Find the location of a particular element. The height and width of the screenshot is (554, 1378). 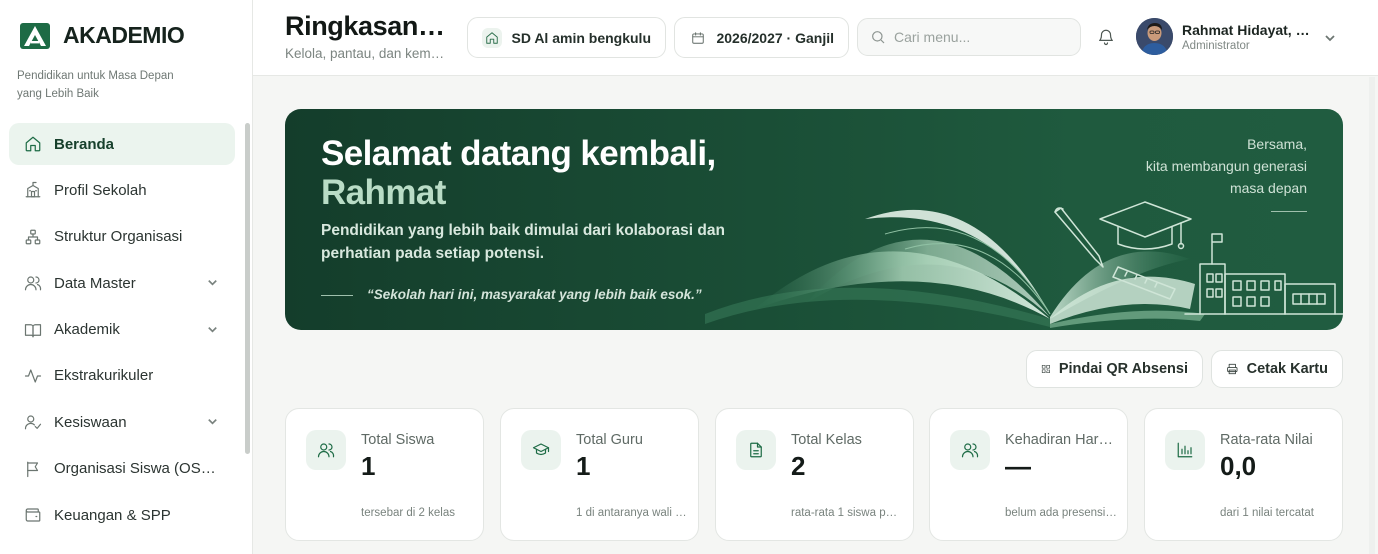

stat-note: dari 1 nilai tercatat is located at coordinates (1267, 513).